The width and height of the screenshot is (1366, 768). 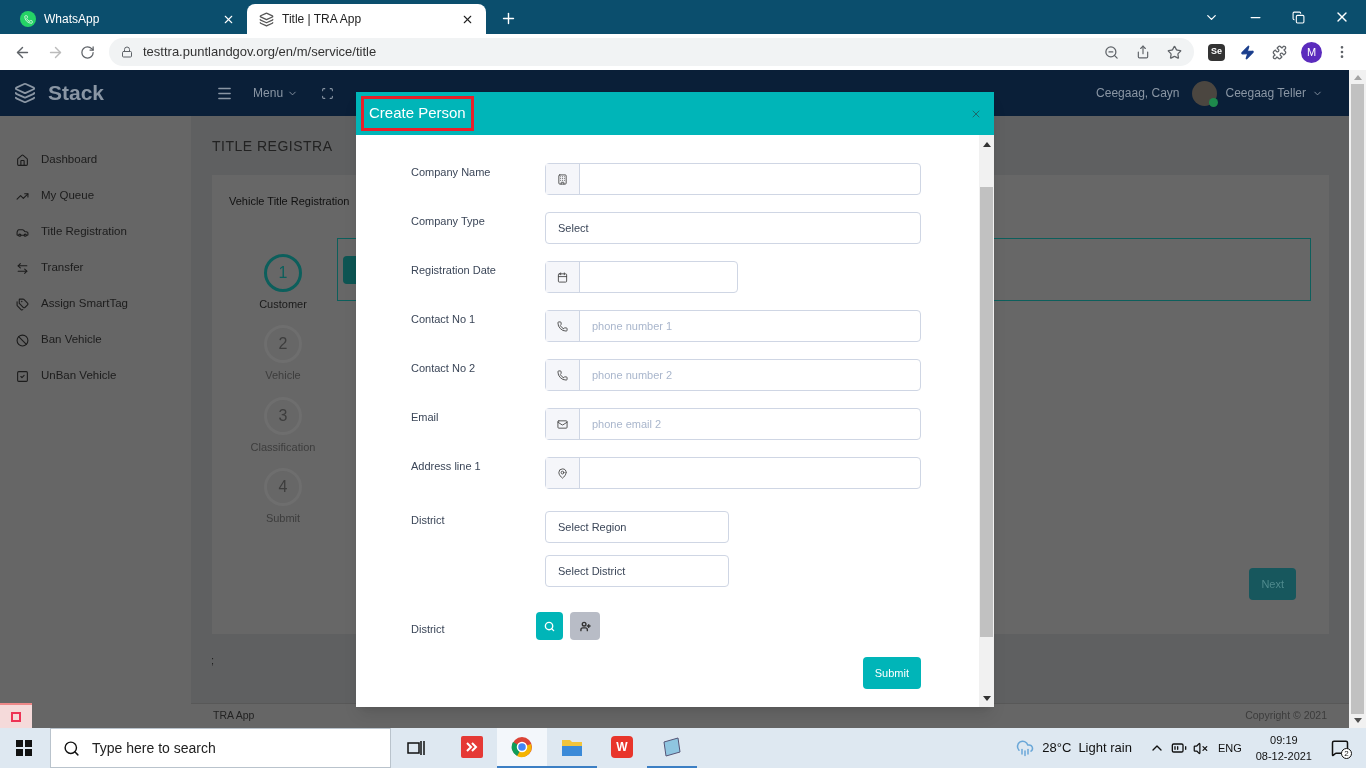 I want to click on tags-icon, so click(x=22, y=304).